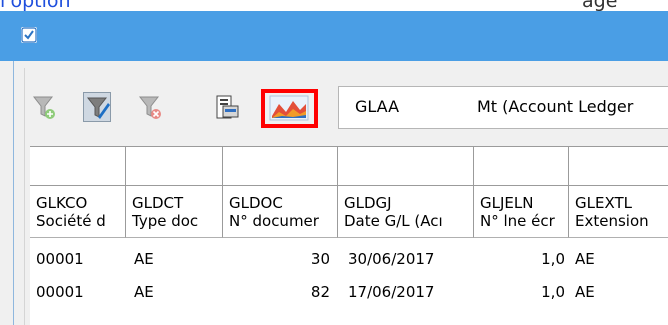 The height and width of the screenshot is (325, 668). Describe the element at coordinates (393, 221) in the screenshot. I see `column-label: Date G/L (Acı` at that location.